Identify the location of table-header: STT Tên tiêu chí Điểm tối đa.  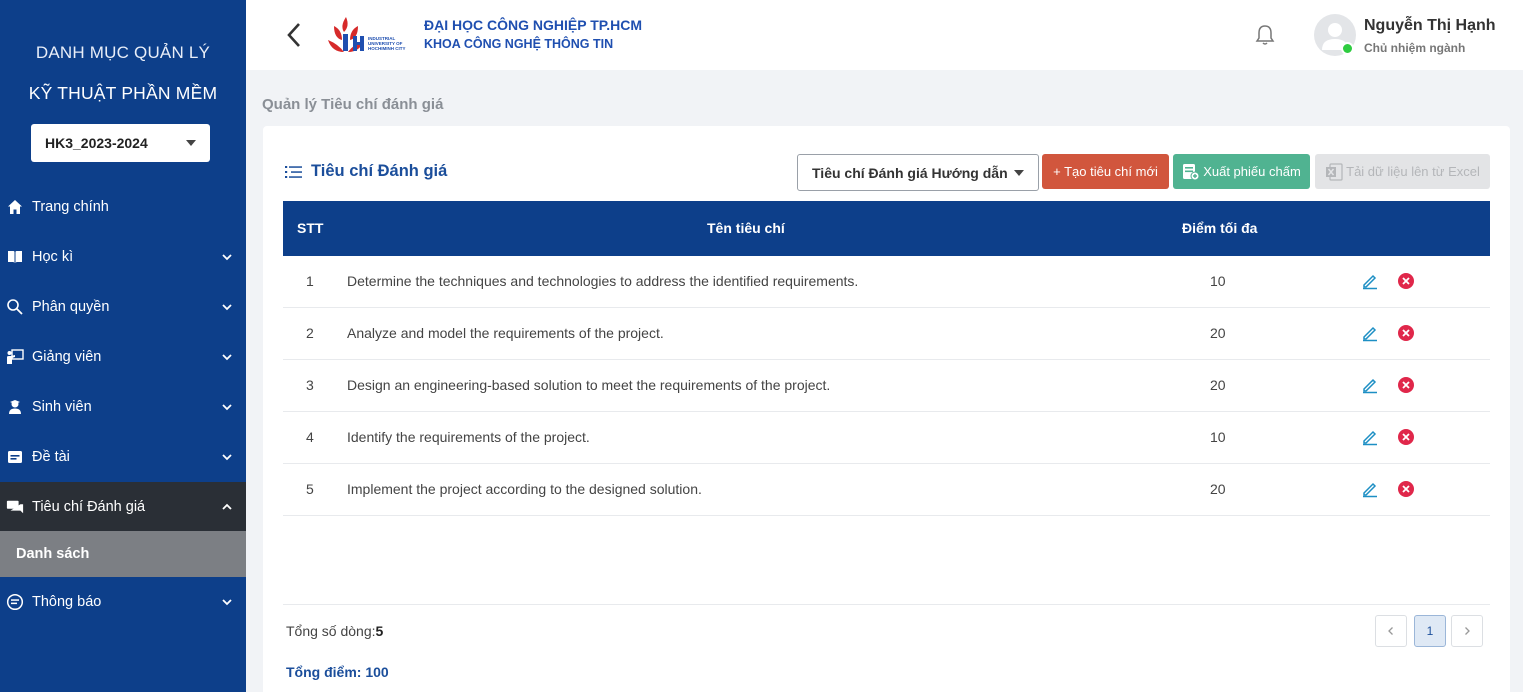
(886, 228).